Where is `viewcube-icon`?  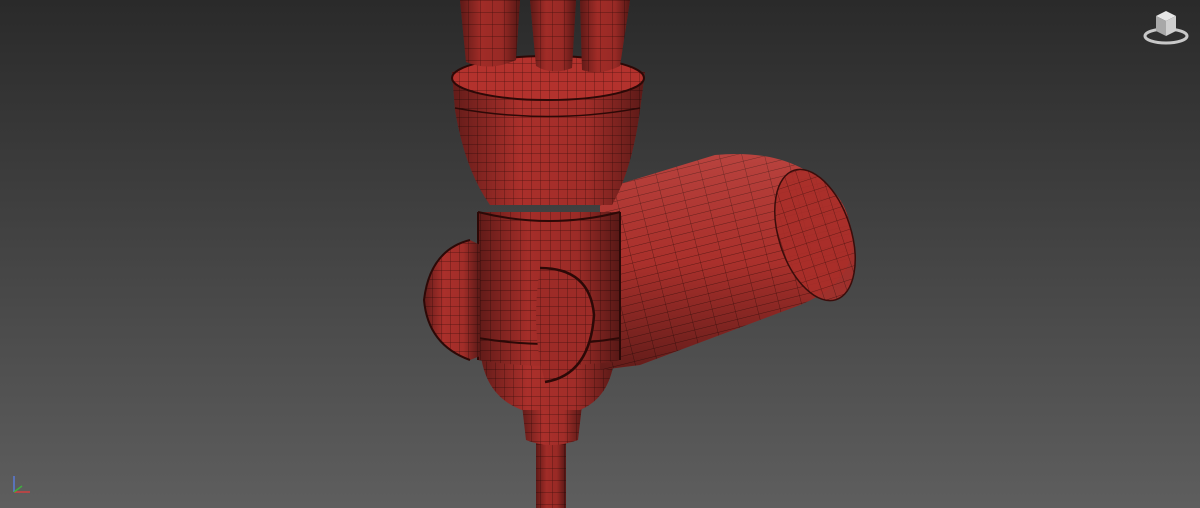 viewcube-icon is located at coordinates (1166, 26).